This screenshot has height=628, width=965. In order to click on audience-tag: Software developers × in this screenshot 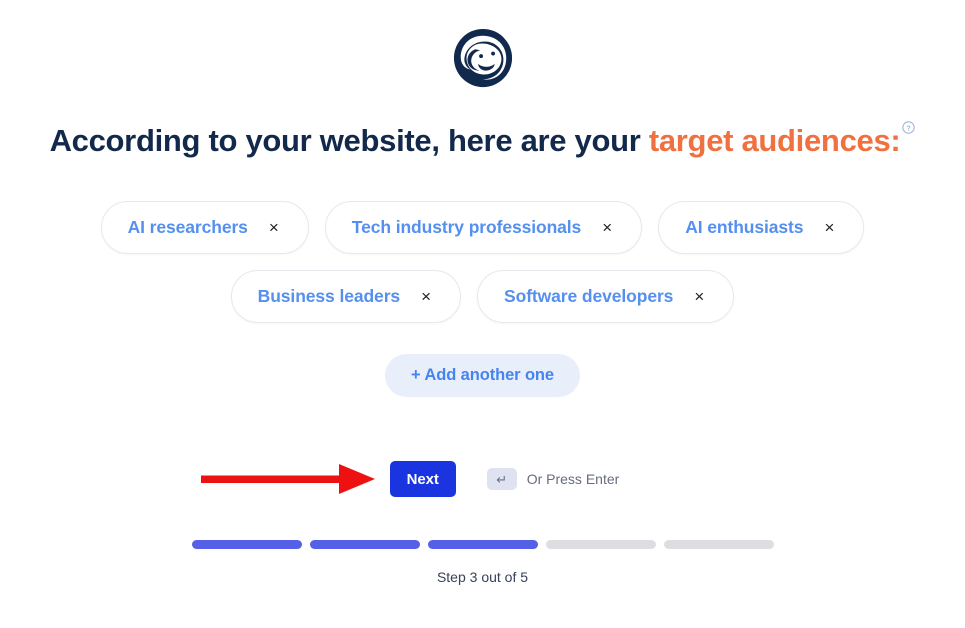, I will do `click(606, 296)`.